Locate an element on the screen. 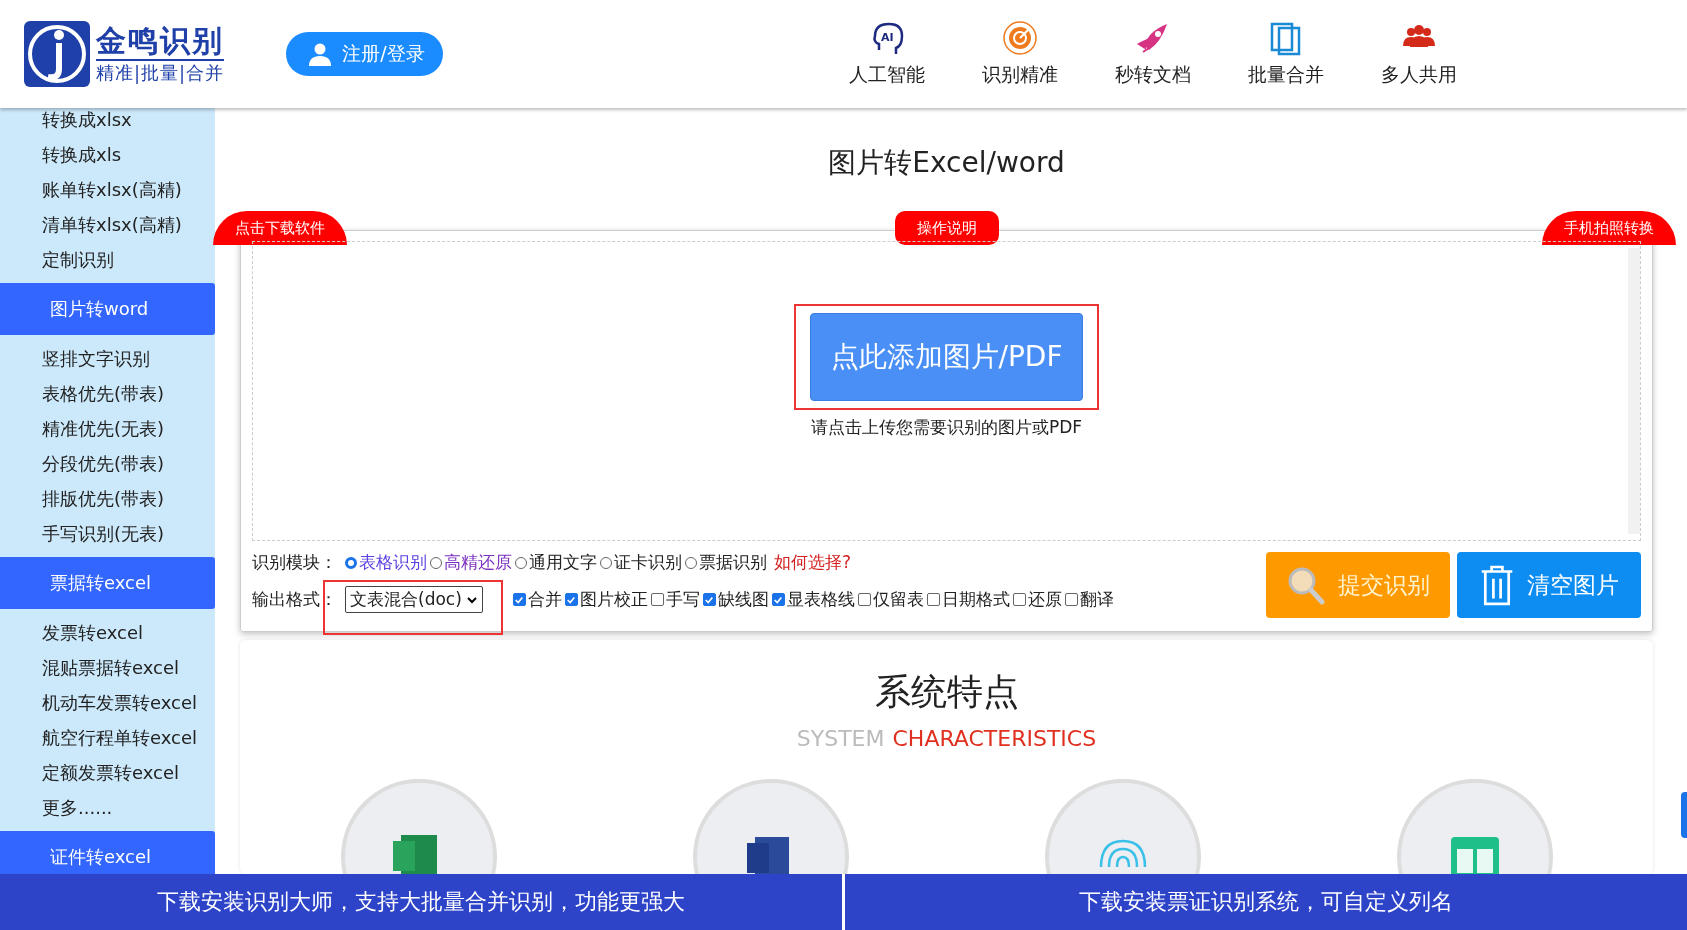 Image resolution: width=1687 pixels, height=930 pixels. upload-hint: 请点击上传您需要识别的图片或PDF is located at coordinates (946, 427).